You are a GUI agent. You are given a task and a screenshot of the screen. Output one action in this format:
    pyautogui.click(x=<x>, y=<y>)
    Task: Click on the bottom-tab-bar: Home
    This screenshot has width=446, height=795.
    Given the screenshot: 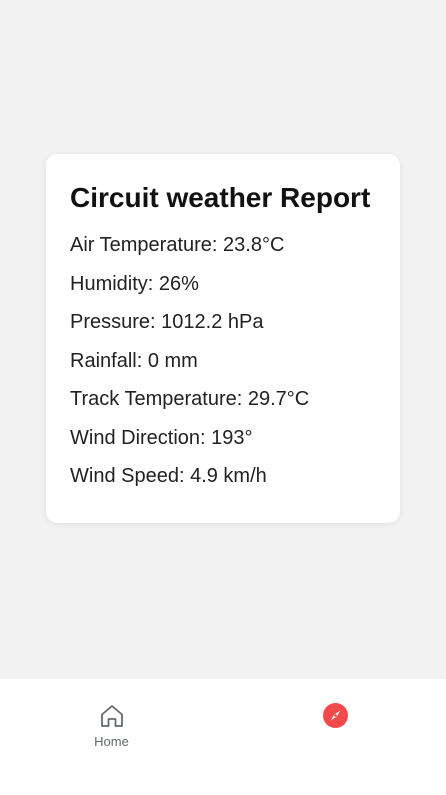 What is the action you would take?
    pyautogui.click(x=223, y=737)
    